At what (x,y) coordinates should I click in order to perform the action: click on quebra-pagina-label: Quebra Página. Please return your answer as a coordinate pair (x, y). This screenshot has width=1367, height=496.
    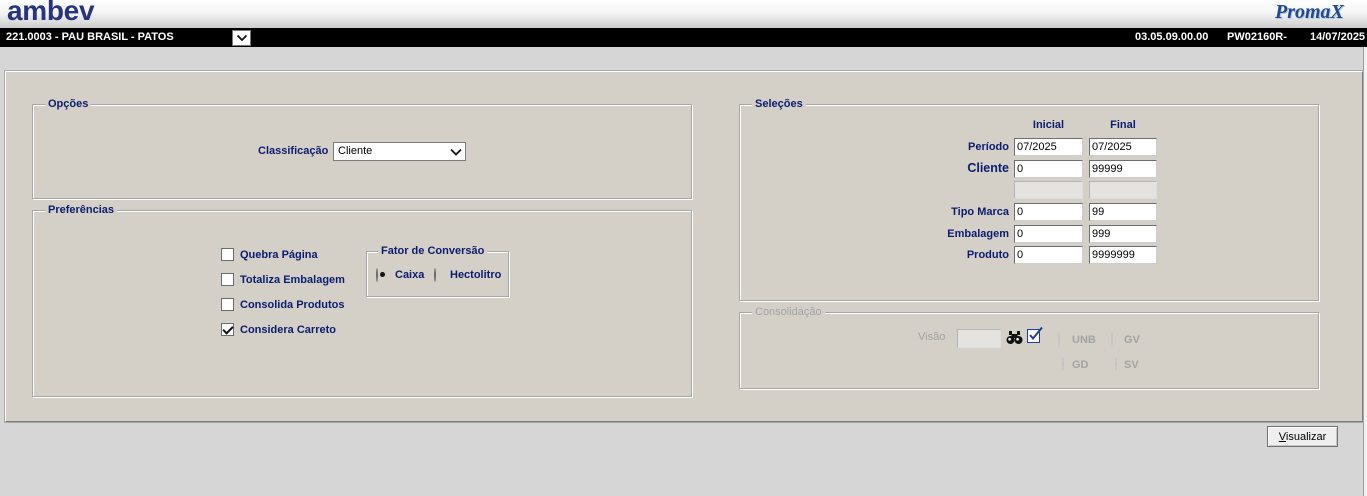
    Looking at the image, I should click on (279, 254).